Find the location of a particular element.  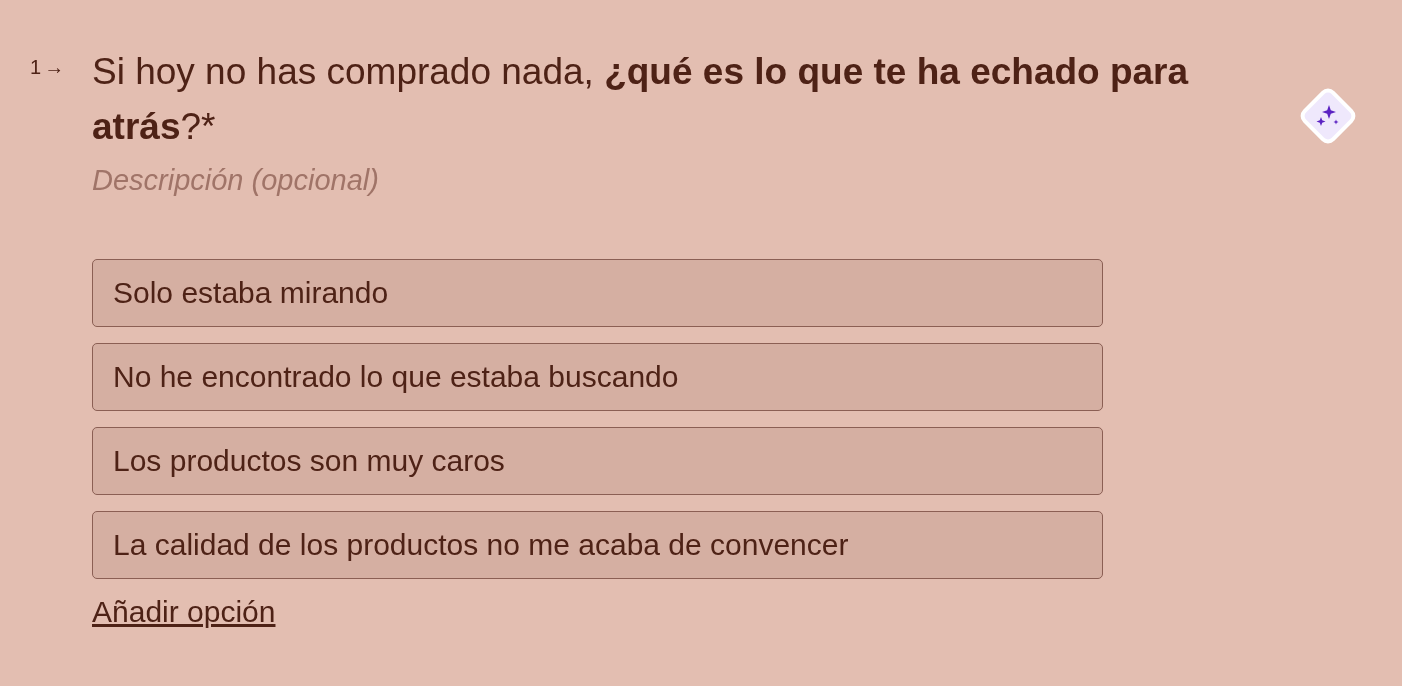

question-title: Si hoy no has comprado nada, ¿qué es lo que te ha echado para atrás?* is located at coordinates (641, 99).